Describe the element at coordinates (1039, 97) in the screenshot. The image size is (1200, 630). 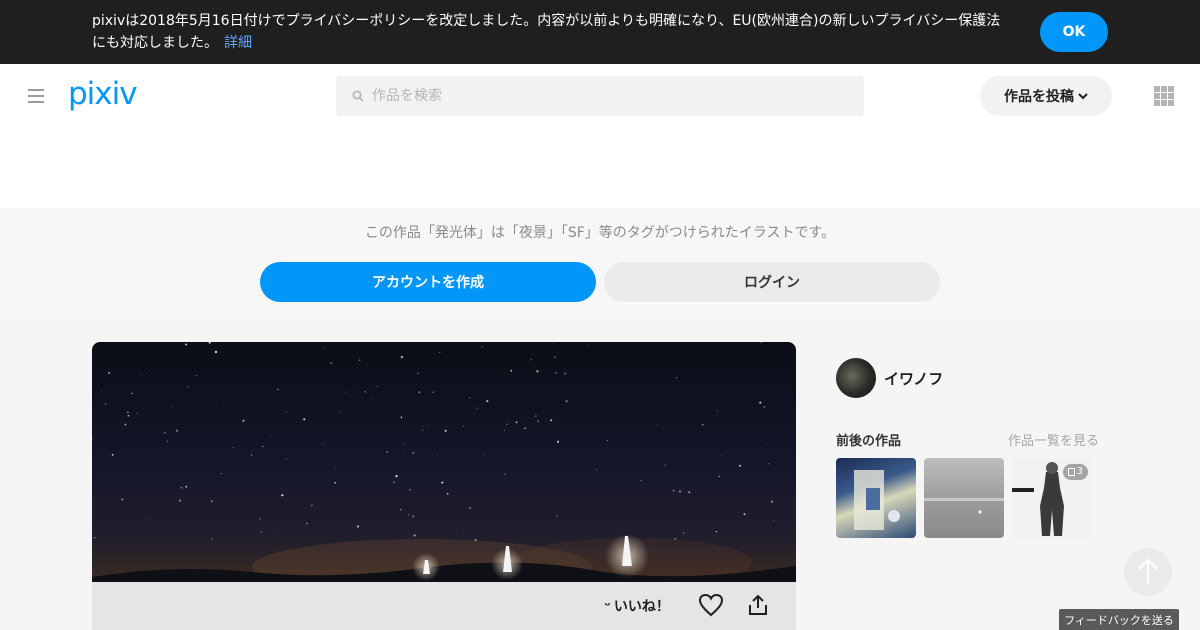
I see `post-artwork-label: 作品を投稿` at that location.